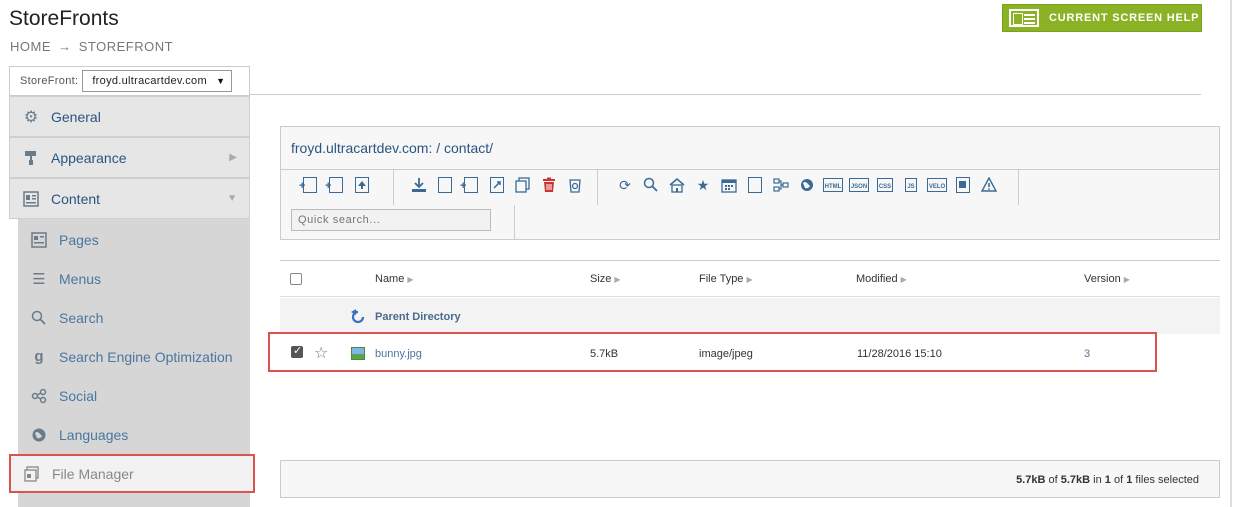 This screenshot has width=1236, height=507. Describe the element at coordinates (523, 185) in the screenshot. I see `duplicate-icon` at that location.